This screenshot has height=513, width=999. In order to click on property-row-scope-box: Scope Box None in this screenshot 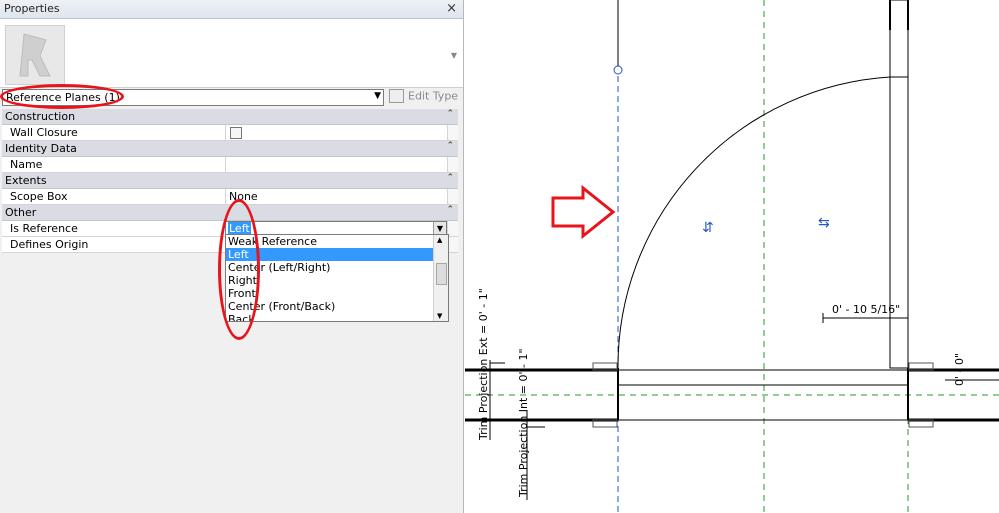, I will do `click(230, 197)`.